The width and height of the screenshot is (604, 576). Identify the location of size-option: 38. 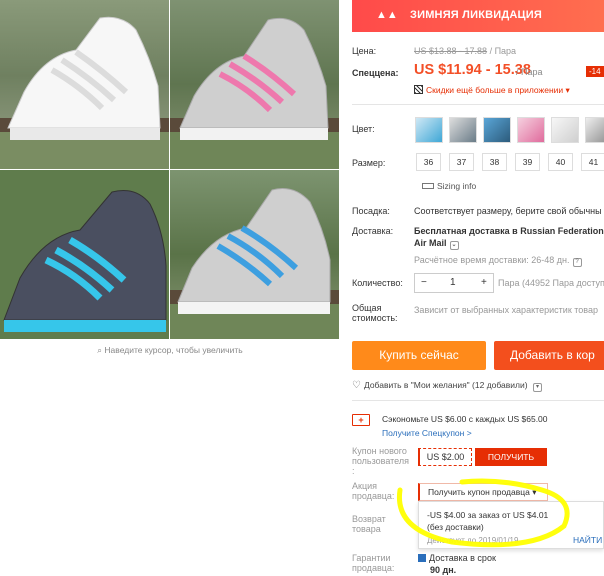
(494, 162).